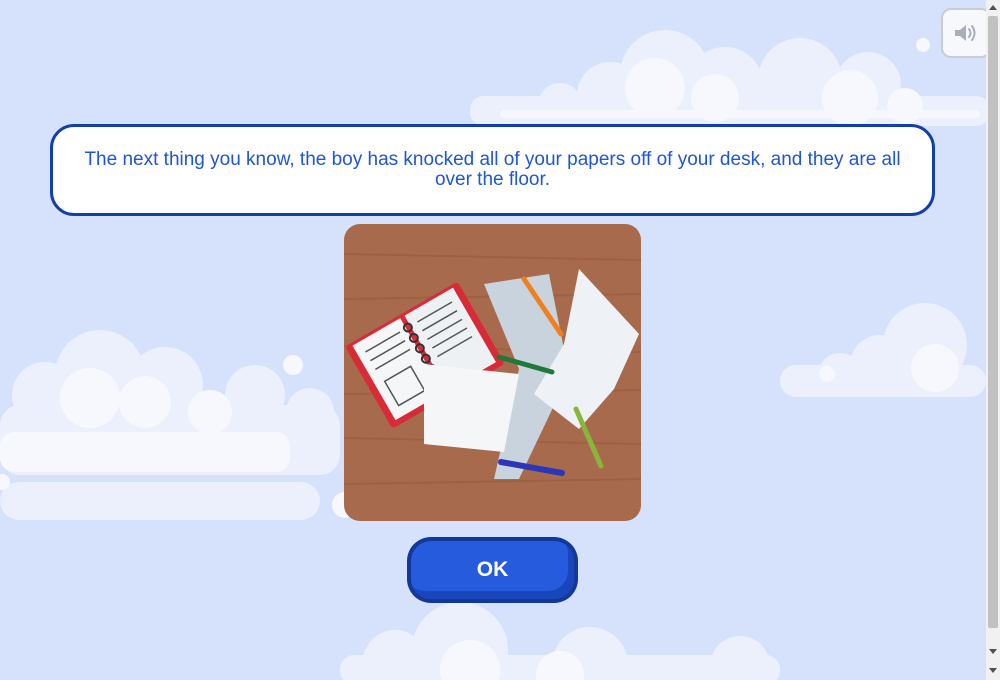 This screenshot has height=680, width=1000. I want to click on scrollbar-thumb, so click(993, 322).